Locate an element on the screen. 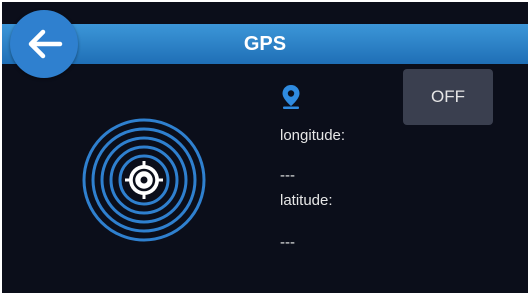 This screenshot has height=295, width=530. location-pin-icon is located at coordinates (291, 97).